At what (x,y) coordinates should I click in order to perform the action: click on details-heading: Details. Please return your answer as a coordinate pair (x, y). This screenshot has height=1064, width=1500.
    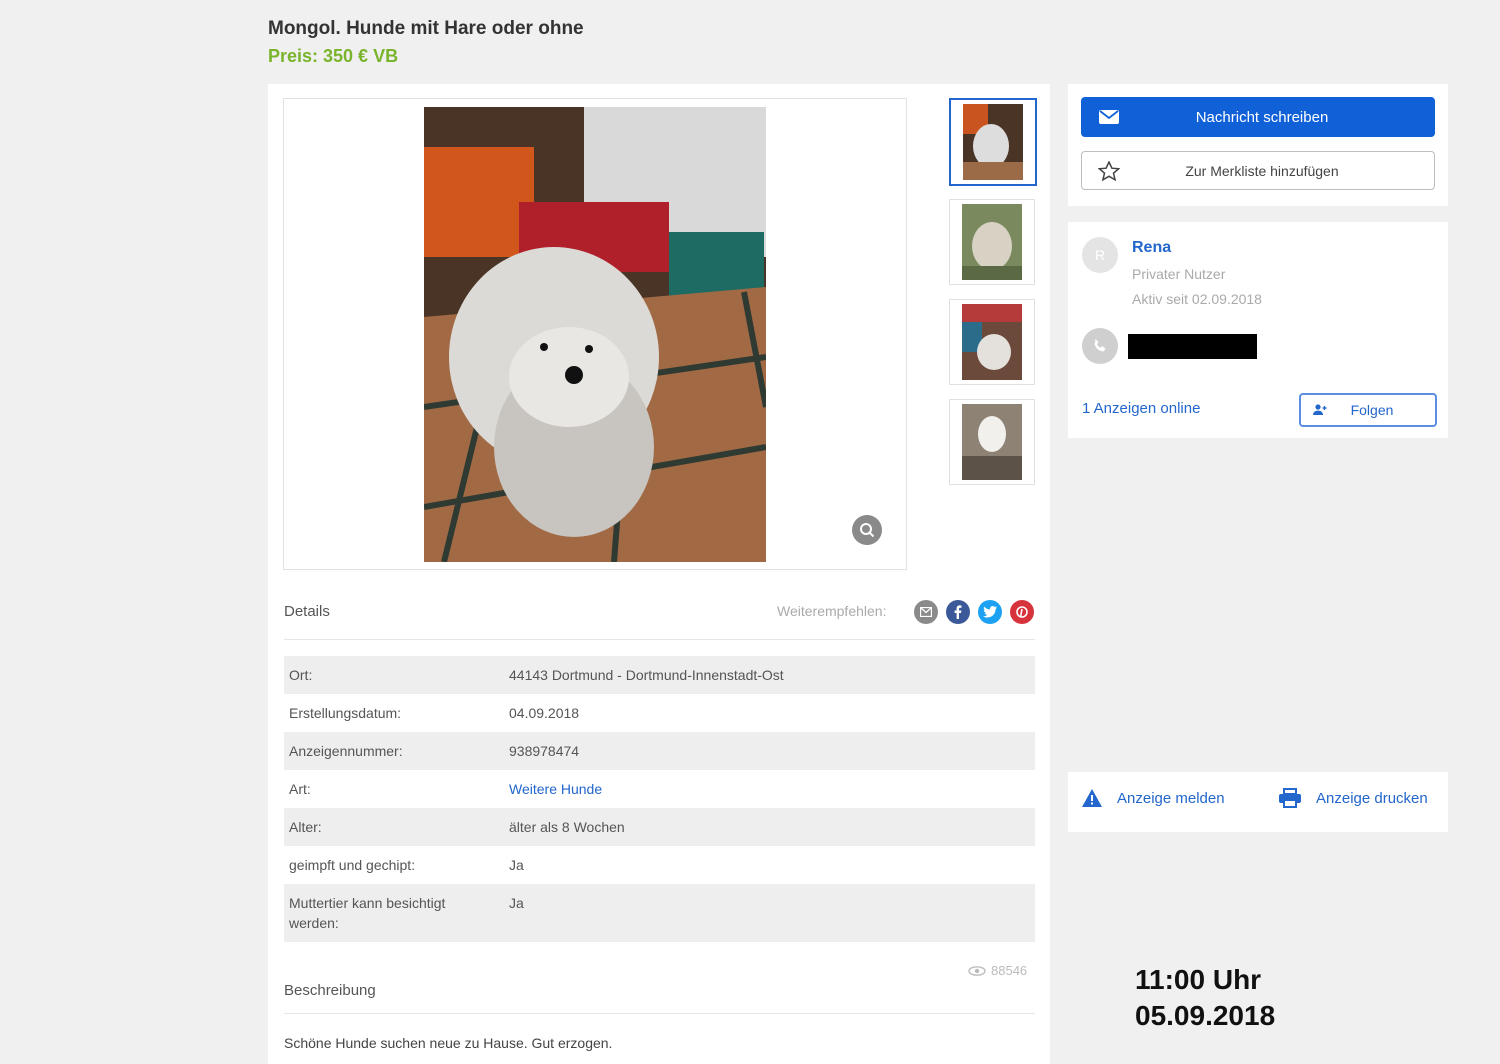
    Looking at the image, I should click on (307, 611).